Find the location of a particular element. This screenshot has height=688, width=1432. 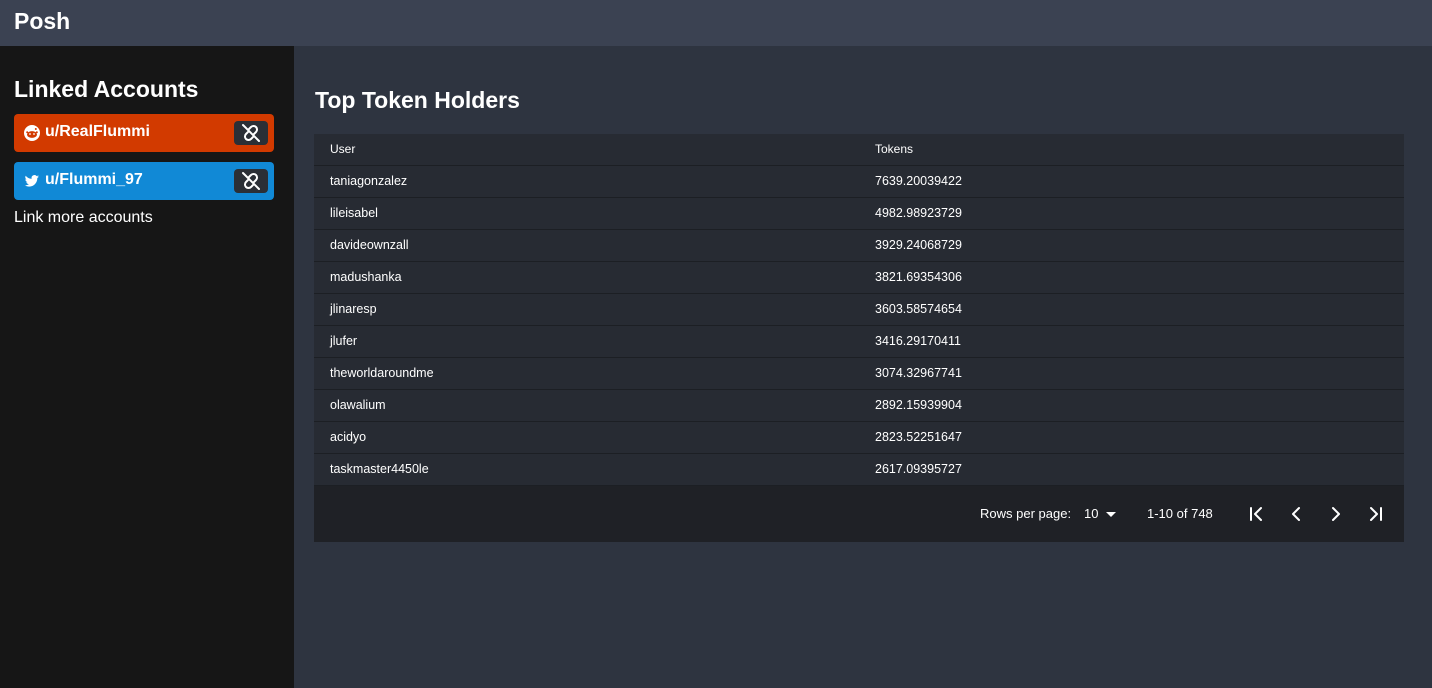

cell-tokens: 7639.20039422 is located at coordinates (1131, 181).